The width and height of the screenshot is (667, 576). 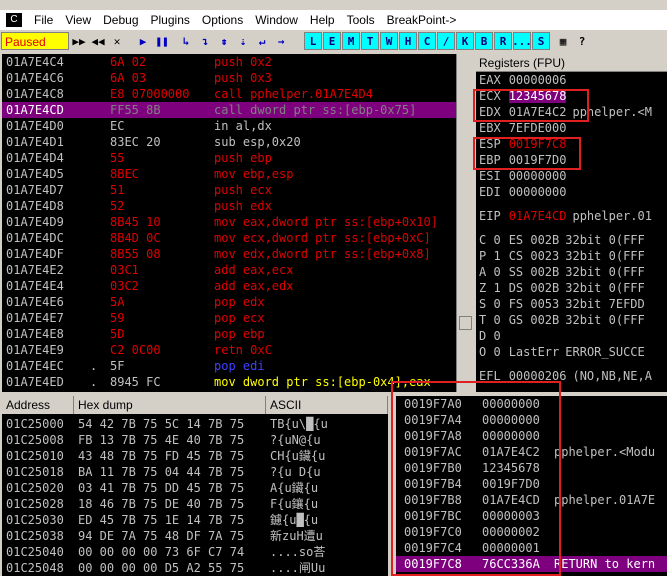 I want to click on dump-hex: BA 11 7B 75 04 44 7B 75, so click(x=161, y=472).